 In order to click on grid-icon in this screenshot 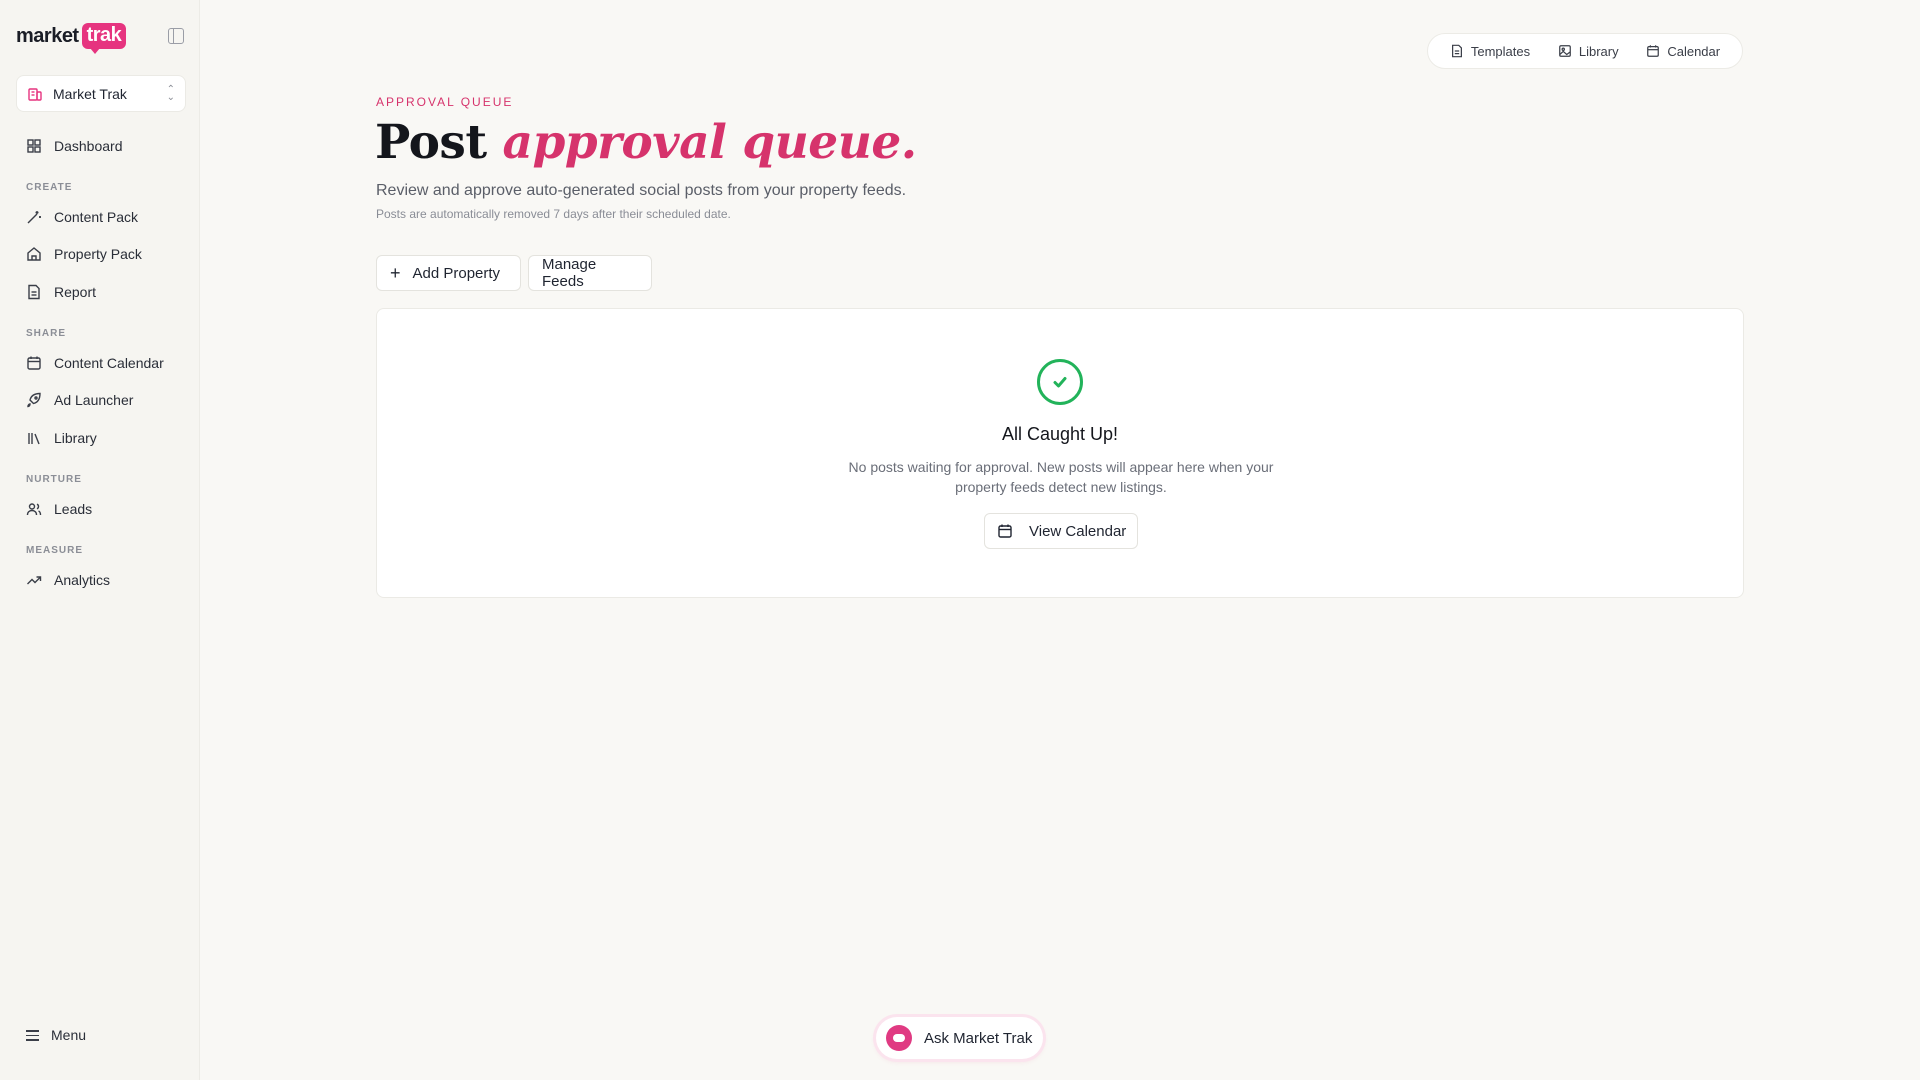, I will do `click(34, 146)`.